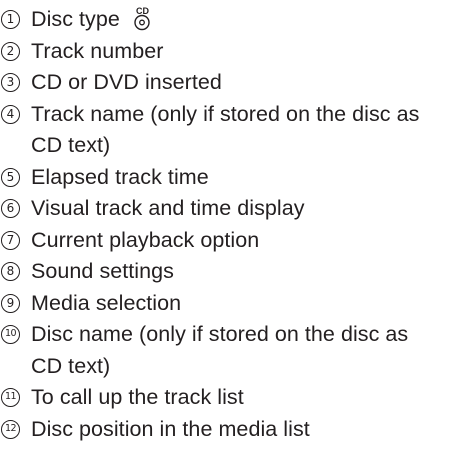  I want to click on legend-item-track-number: 2 Track number, so click(226, 52).